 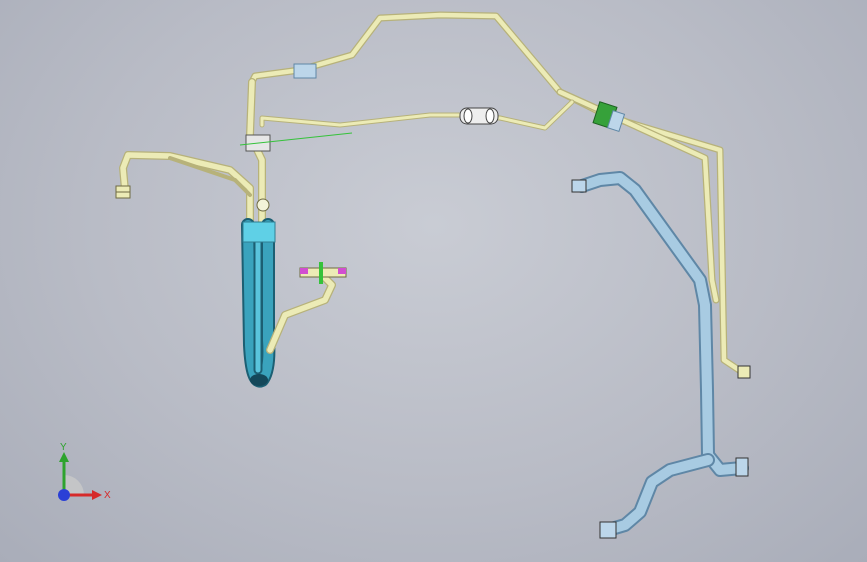 I want to click on y-axis-arrowhead, so click(x=64, y=457).